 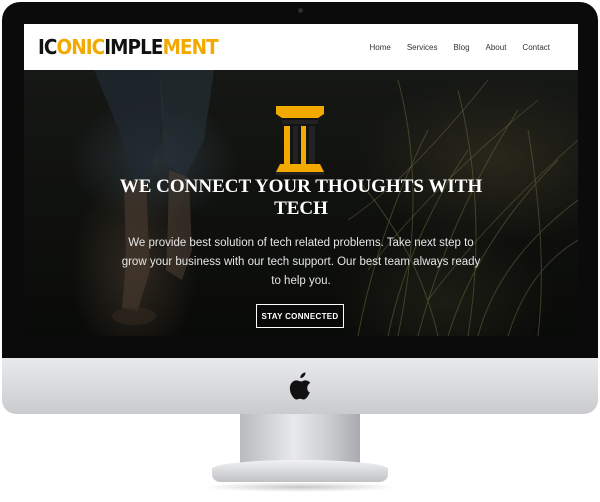 What do you see at coordinates (379, 47) in the screenshot?
I see `nav-home: Home` at bounding box center [379, 47].